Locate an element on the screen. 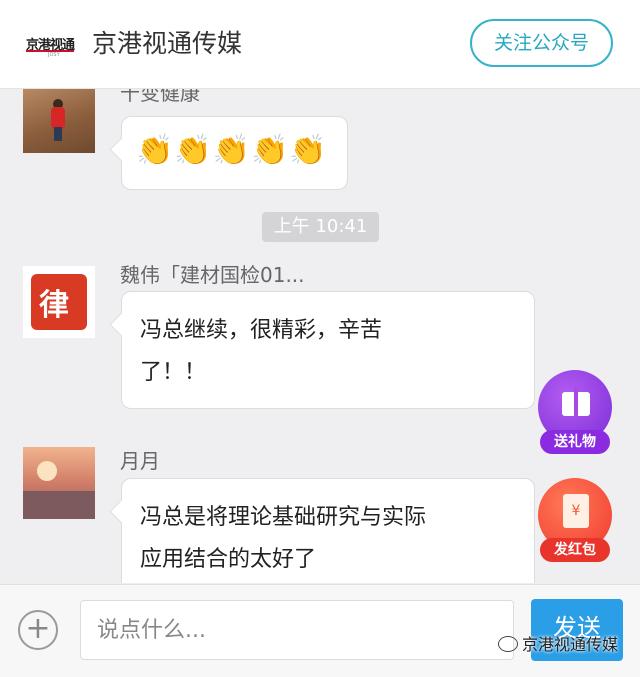 The image size is (640, 677). brand-logo: 京港视通 JOSY is located at coordinates (51, 45).